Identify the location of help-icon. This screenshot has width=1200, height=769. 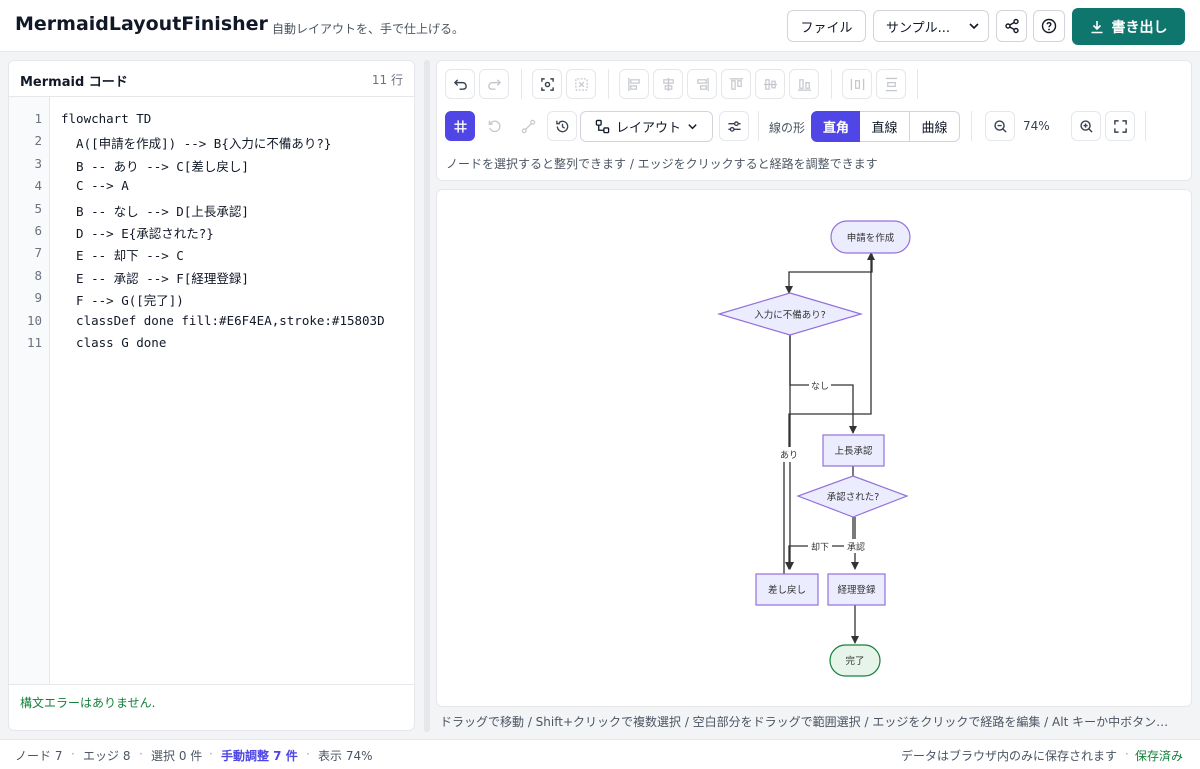
(1049, 26).